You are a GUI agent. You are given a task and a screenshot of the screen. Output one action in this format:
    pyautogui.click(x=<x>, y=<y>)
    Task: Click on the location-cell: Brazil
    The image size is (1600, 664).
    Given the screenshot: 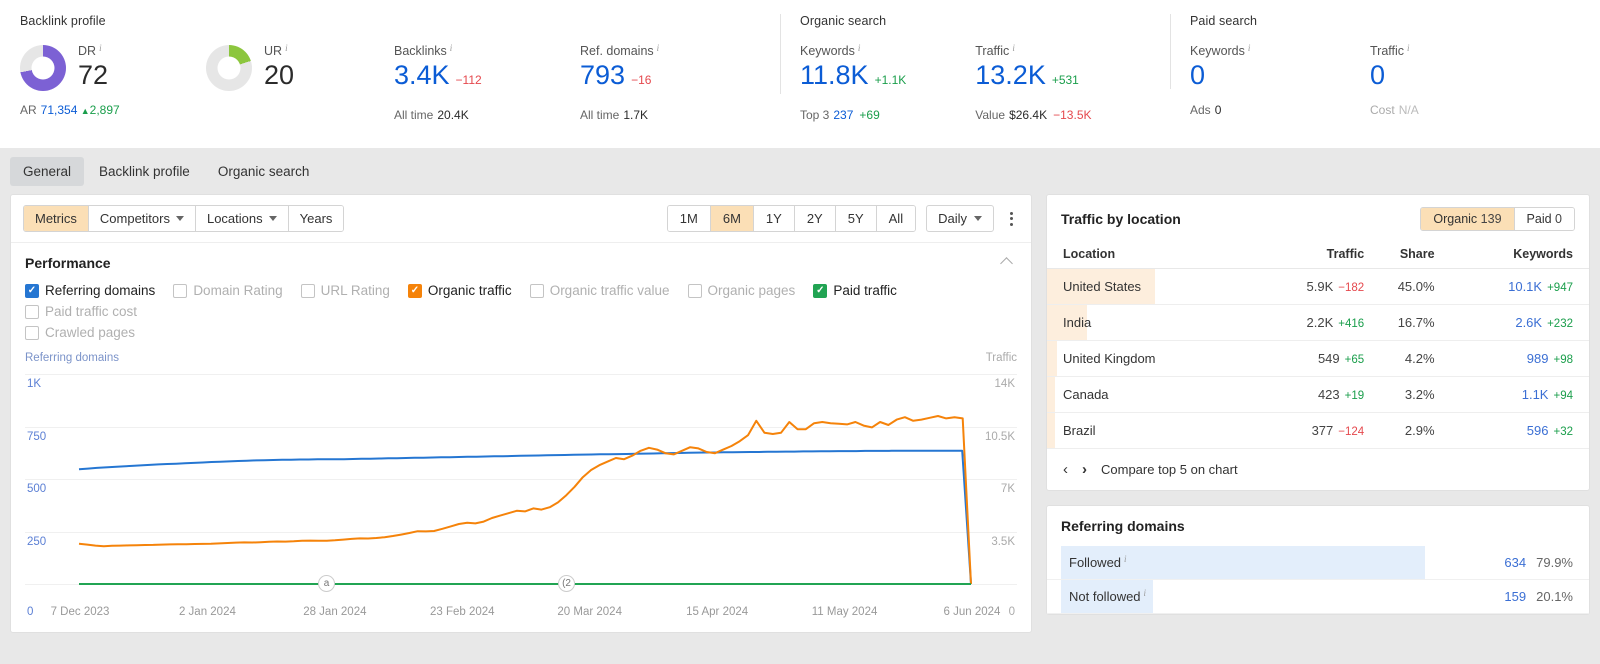 What is the action you would take?
    pyautogui.click(x=1151, y=430)
    